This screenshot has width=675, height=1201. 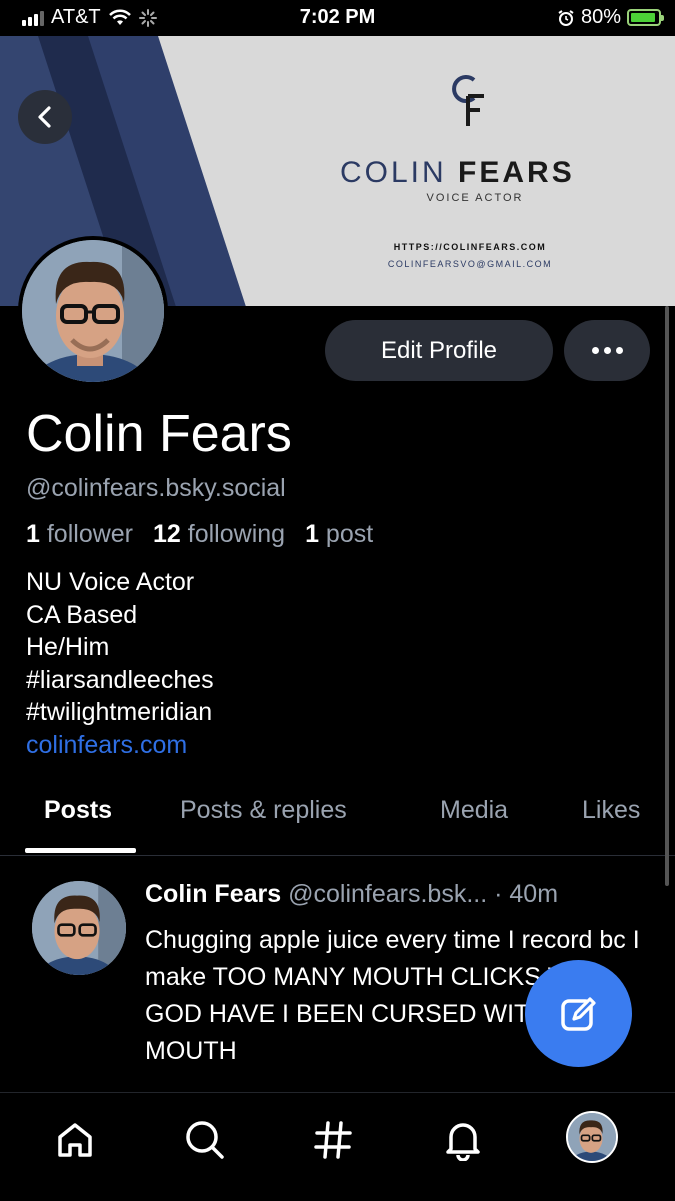 What do you see at coordinates (566, 17) in the screenshot?
I see `alarm-icon` at bounding box center [566, 17].